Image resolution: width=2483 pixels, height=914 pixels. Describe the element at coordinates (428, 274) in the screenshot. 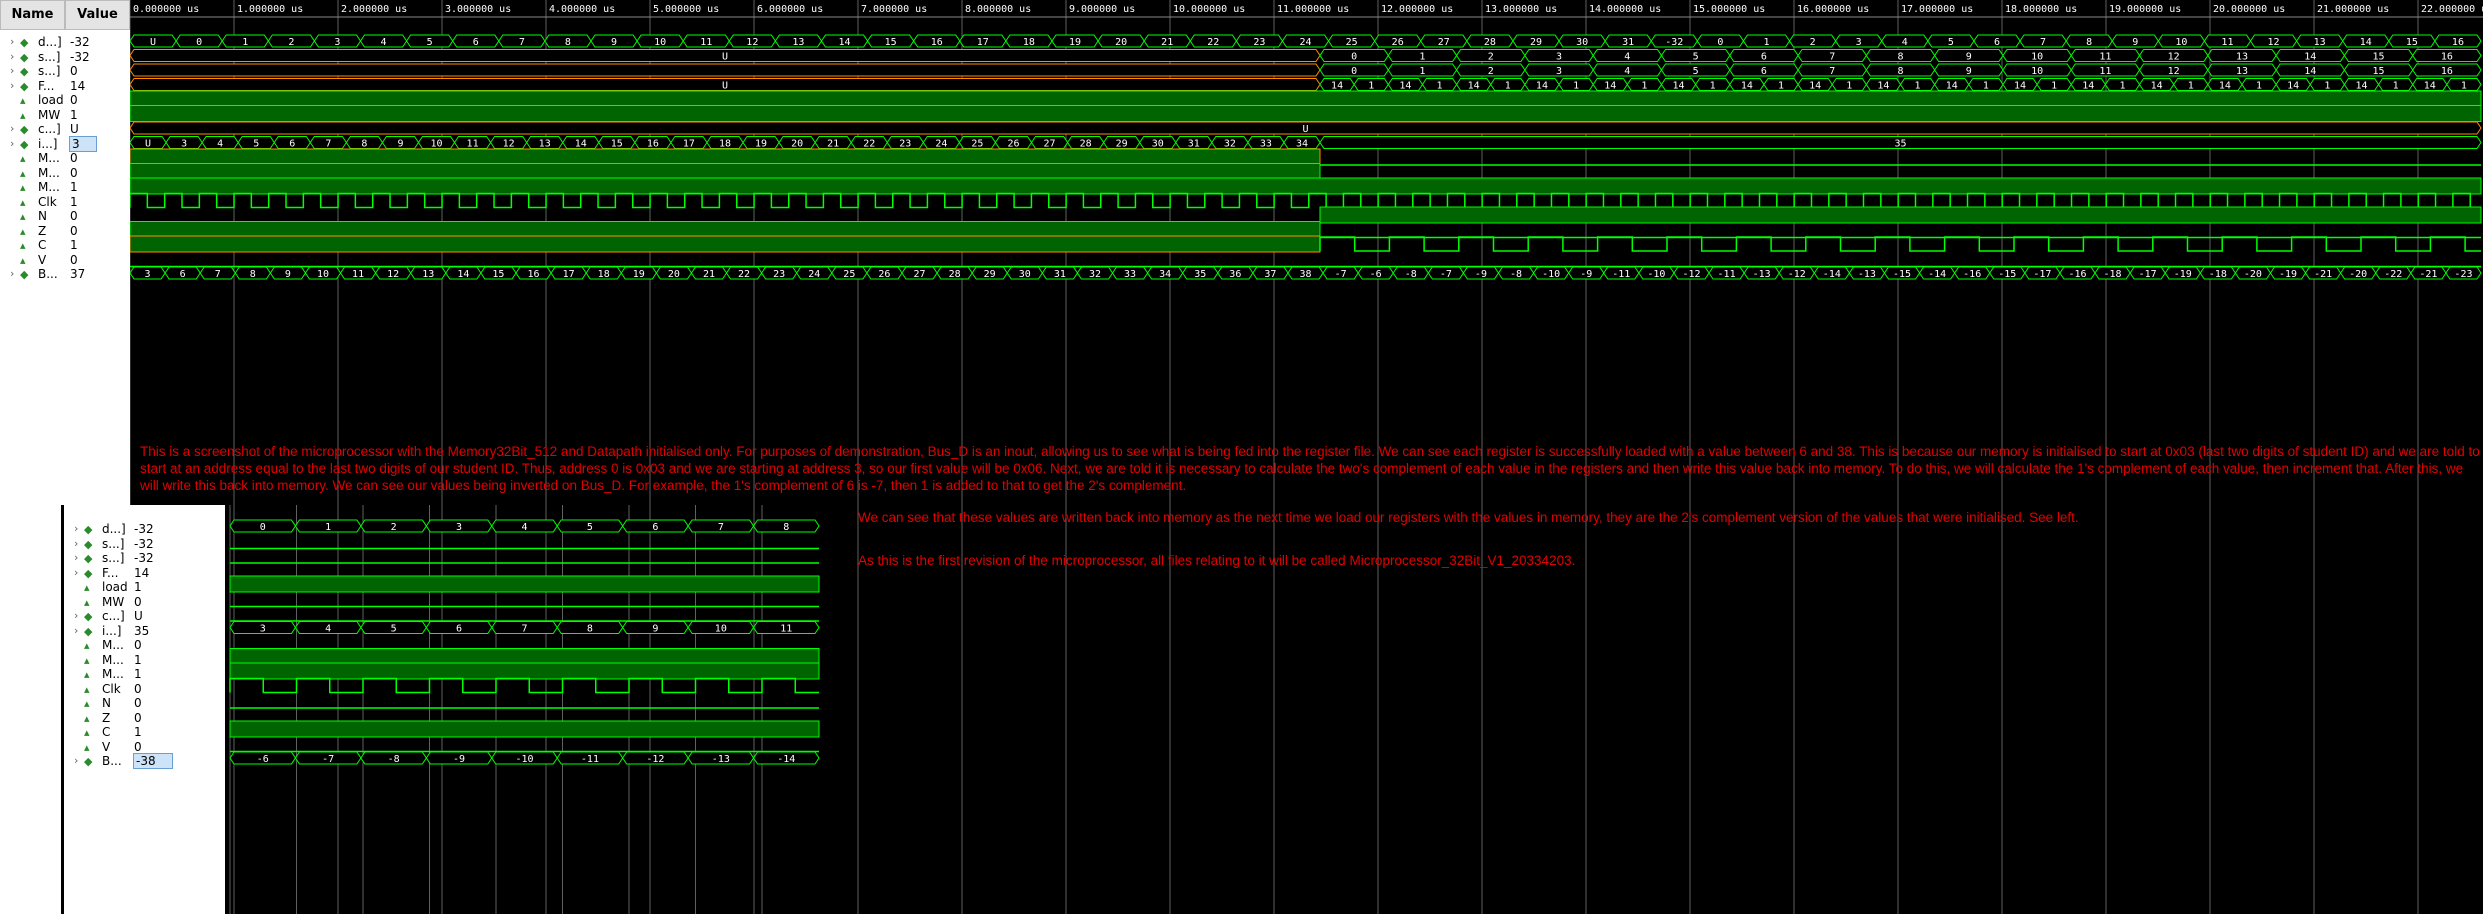

I see `row-b-bus-seg-label: 13` at that location.